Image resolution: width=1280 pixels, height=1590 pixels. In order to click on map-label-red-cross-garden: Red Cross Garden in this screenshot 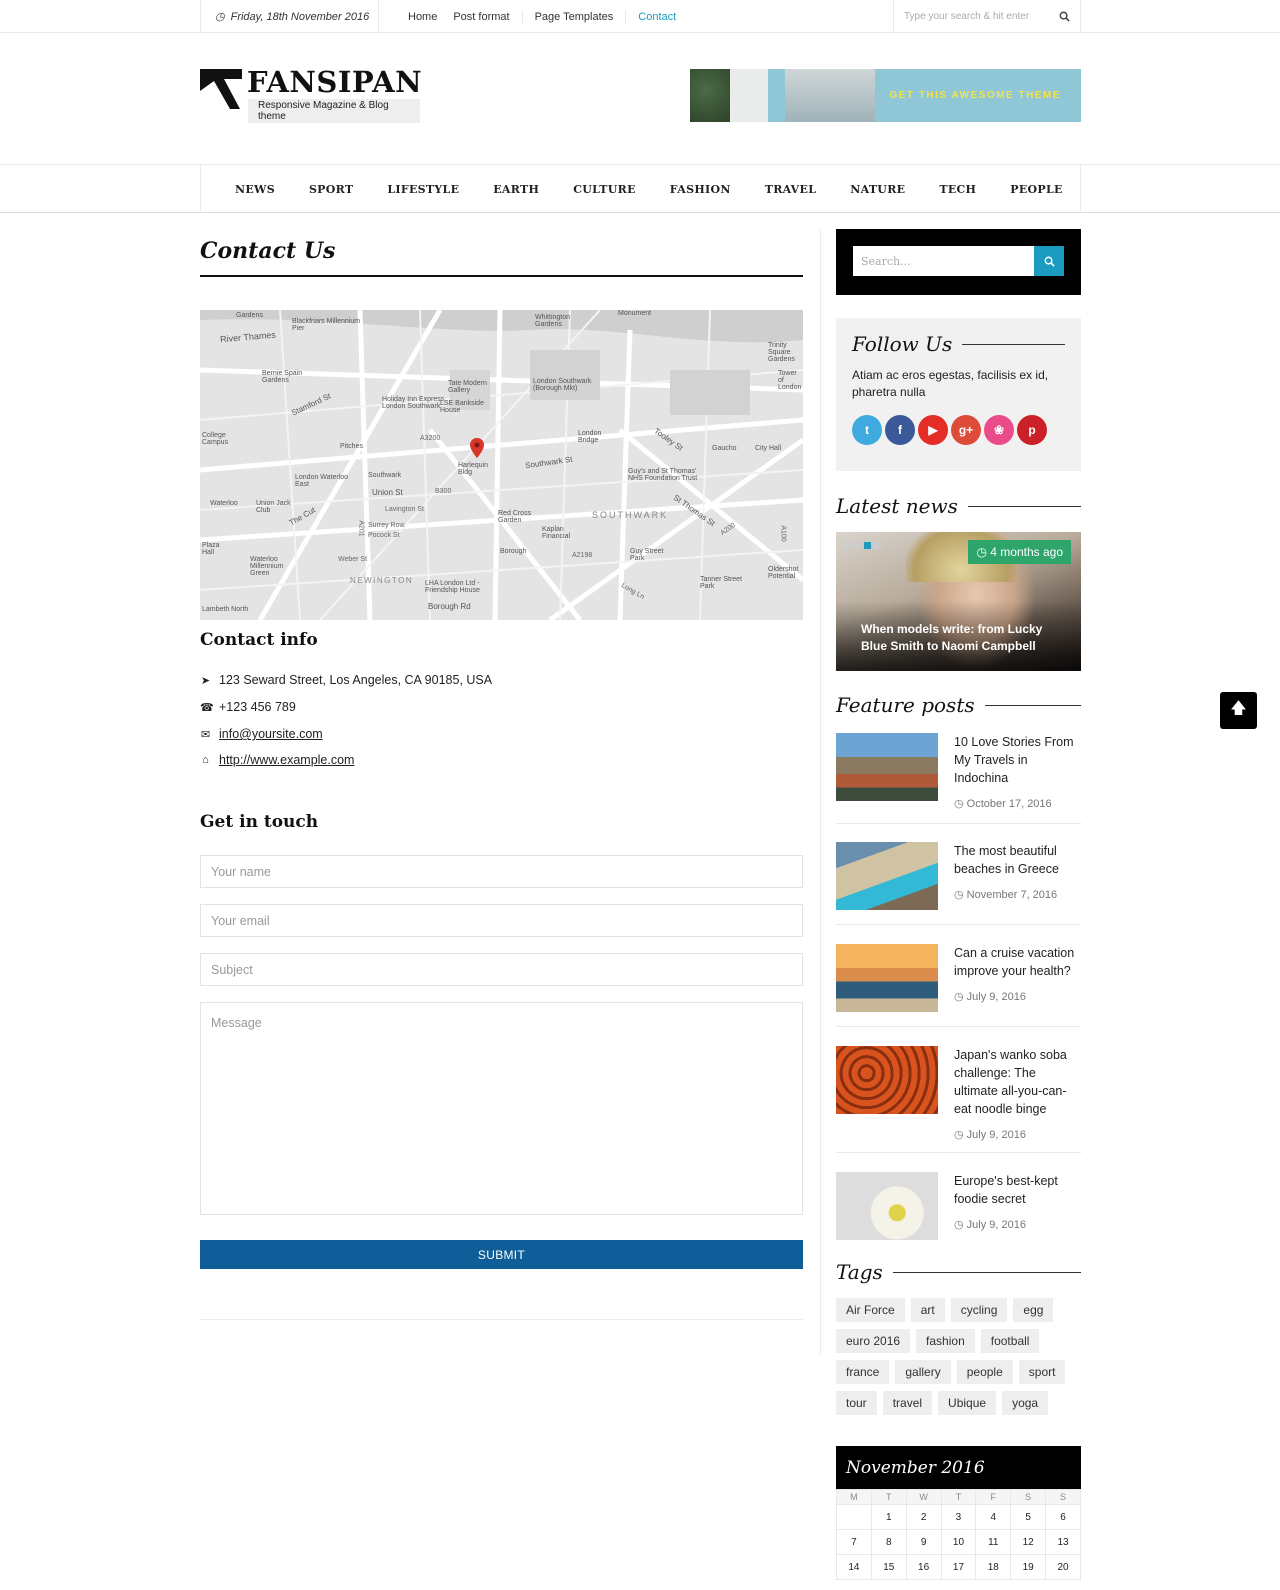, I will do `click(515, 517)`.